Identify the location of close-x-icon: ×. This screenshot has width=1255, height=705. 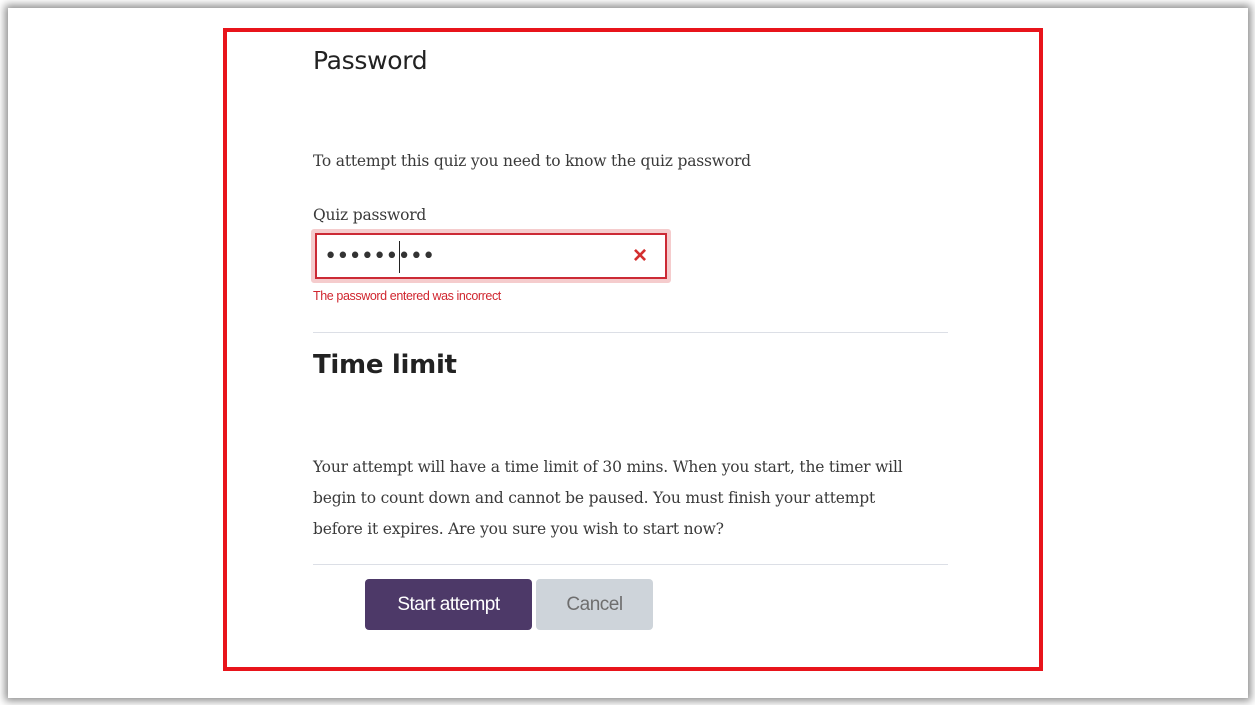
(640, 256).